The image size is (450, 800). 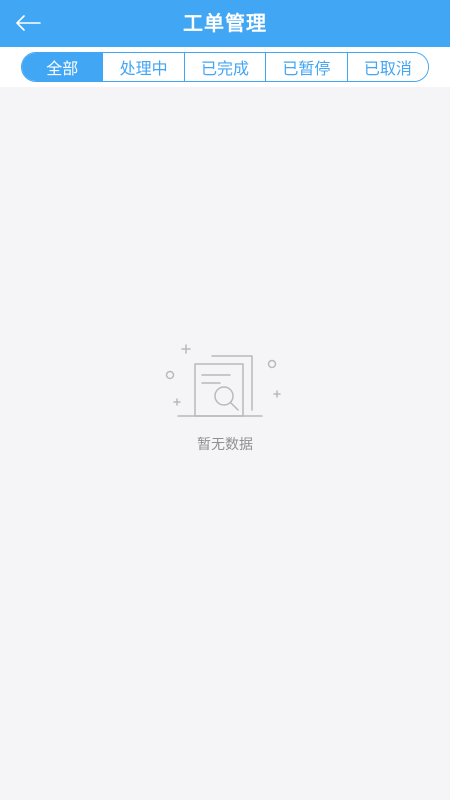 What do you see at coordinates (225, 445) in the screenshot?
I see `empty-state-text: 暂无数据` at bounding box center [225, 445].